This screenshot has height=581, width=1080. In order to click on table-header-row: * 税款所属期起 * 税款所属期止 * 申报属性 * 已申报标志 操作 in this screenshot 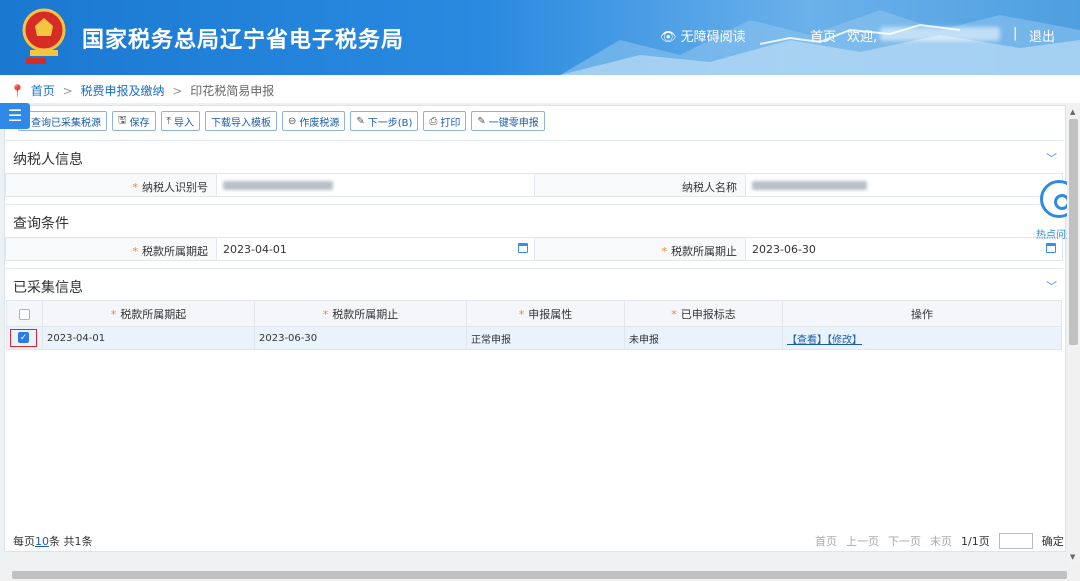, I will do `click(534, 313)`.